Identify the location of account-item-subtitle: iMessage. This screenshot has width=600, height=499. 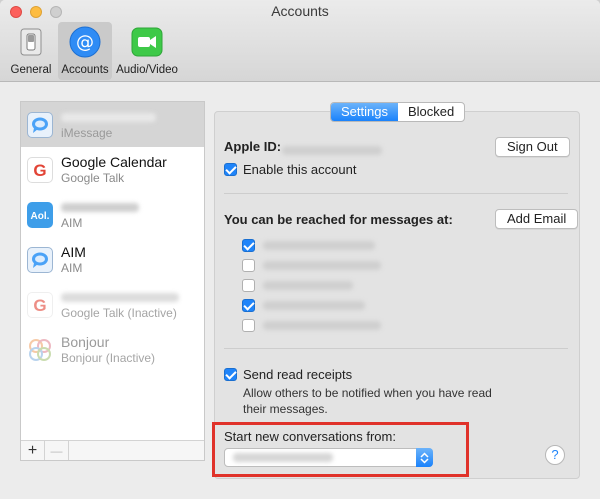
(87, 132).